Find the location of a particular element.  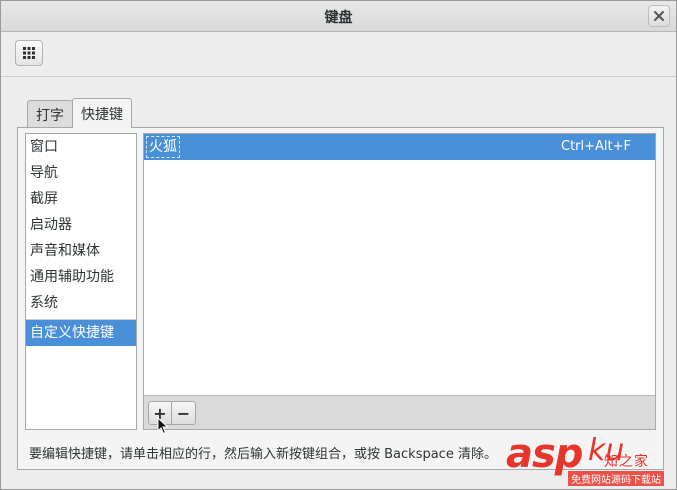

shortcut-name: 火狐 is located at coordinates (163, 147).